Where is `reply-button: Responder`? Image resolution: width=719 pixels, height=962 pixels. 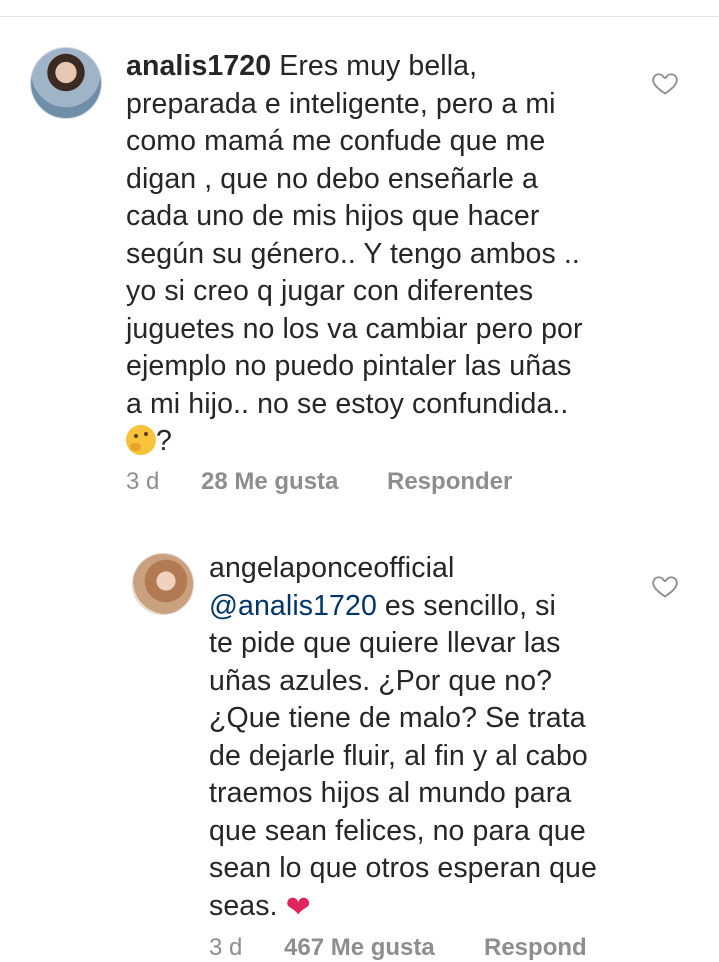
reply-button: Responder is located at coordinates (449, 482).